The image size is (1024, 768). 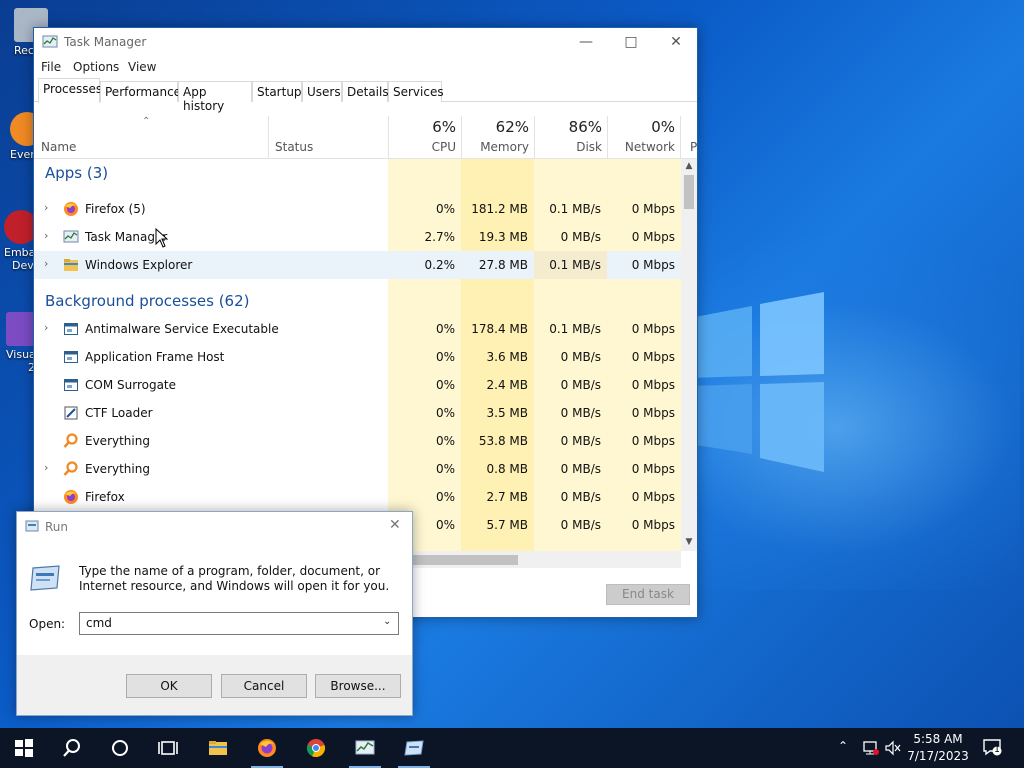 I want to click on scroll-down-icon: ▼, so click(x=689, y=542).